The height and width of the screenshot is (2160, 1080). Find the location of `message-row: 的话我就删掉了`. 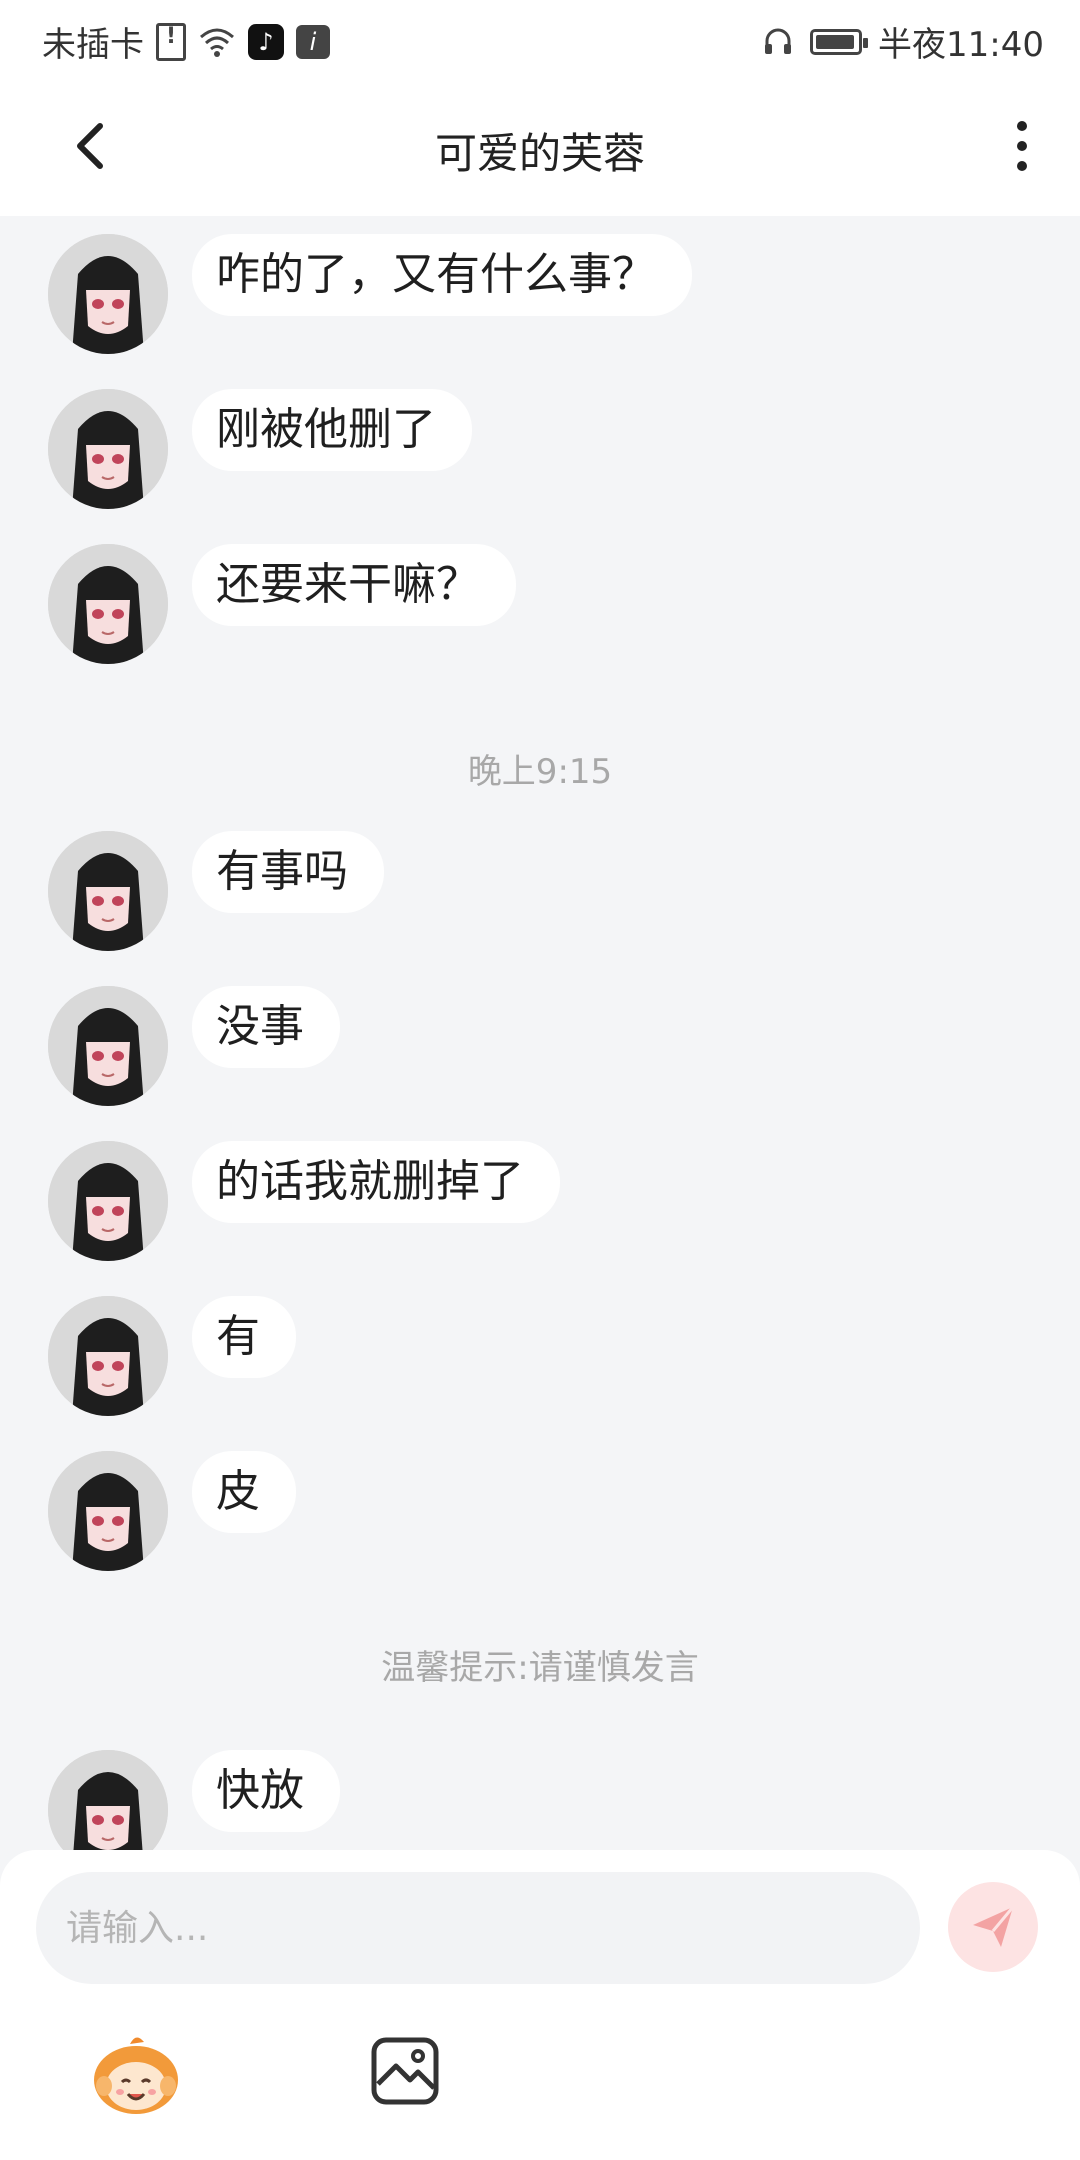

message-row: 的话我就删掉了 is located at coordinates (304, 1201).